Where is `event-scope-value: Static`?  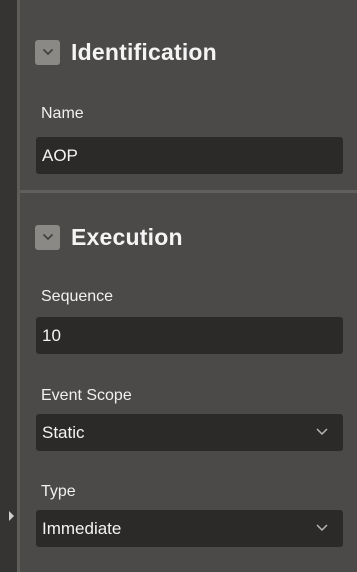
event-scope-value: Static is located at coordinates (63, 432).